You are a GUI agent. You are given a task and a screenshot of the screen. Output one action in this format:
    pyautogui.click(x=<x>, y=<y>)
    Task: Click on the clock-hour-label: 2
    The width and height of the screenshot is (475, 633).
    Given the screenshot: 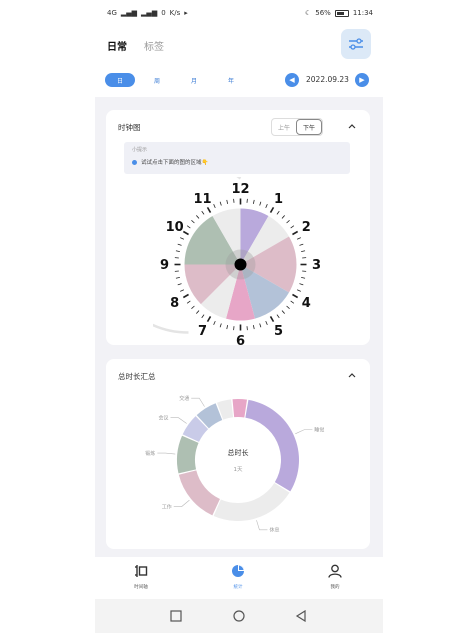 What is the action you would take?
    pyautogui.click(x=306, y=227)
    